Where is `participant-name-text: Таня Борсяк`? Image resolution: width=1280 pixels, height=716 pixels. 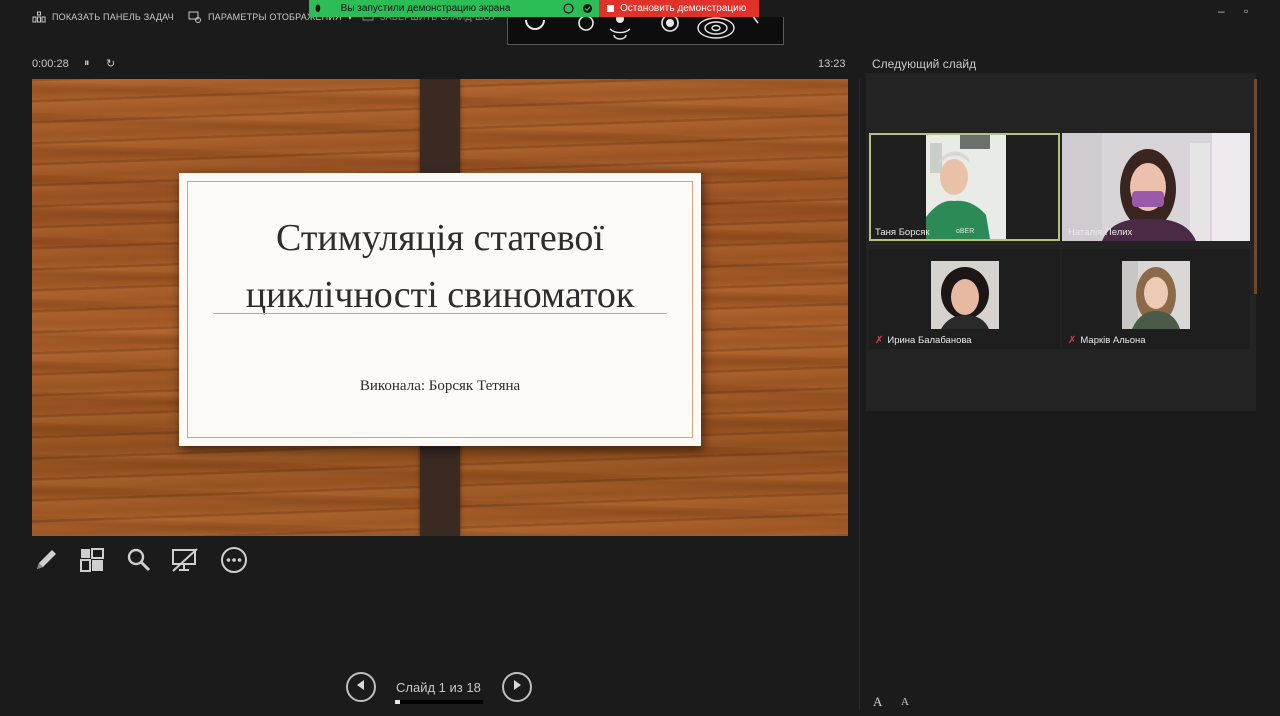
participant-name-text: Таня Борсяк is located at coordinates (902, 232).